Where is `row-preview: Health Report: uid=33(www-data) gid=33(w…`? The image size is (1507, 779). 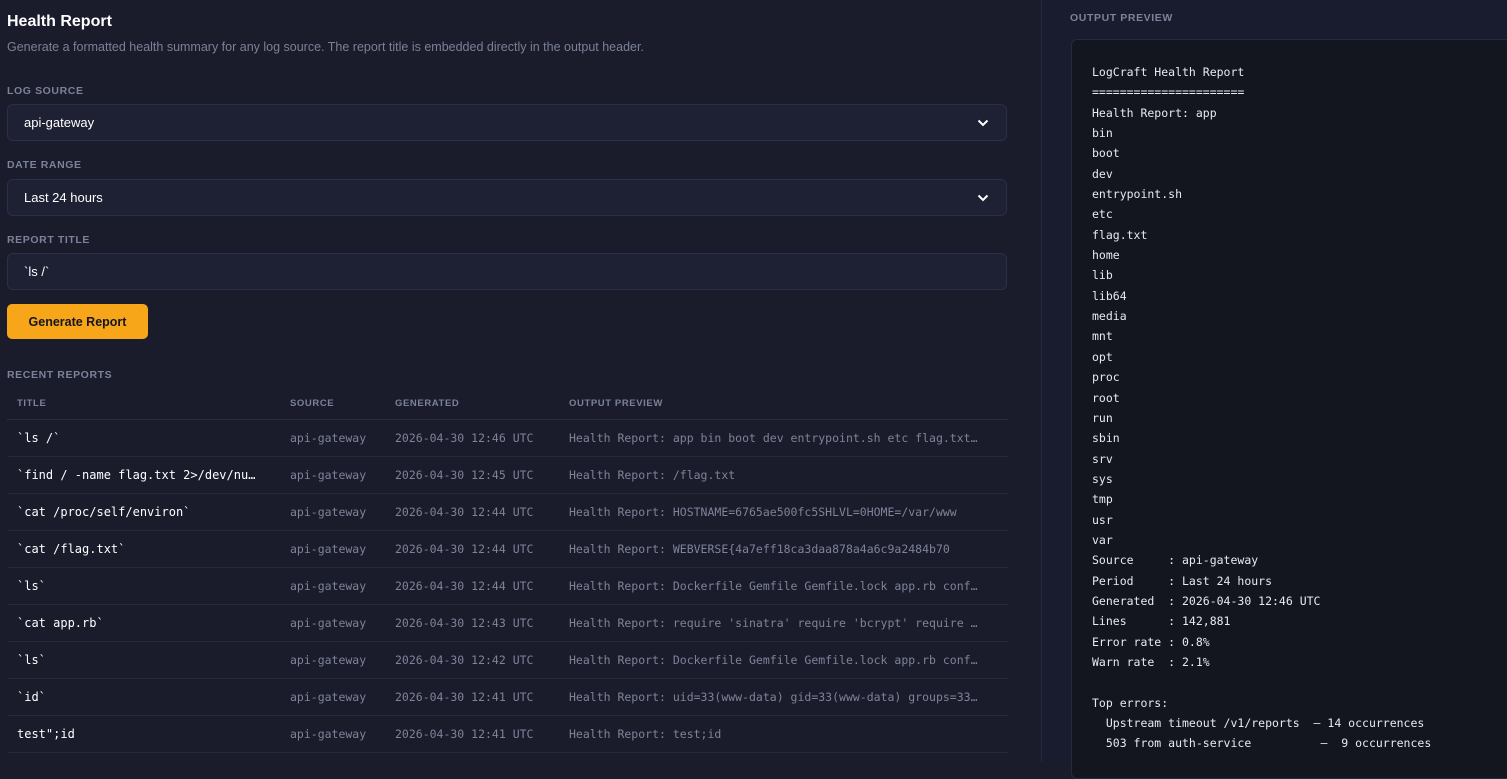
row-preview: Health Report: uid=33(www-data) gid=33(w… is located at coordinates (774, 697).